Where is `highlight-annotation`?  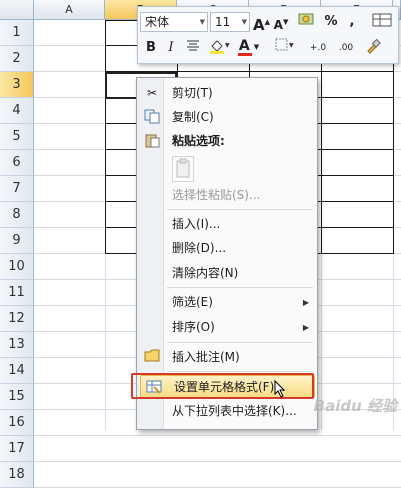
highlight-annotation is located at coordinates (222, 386).